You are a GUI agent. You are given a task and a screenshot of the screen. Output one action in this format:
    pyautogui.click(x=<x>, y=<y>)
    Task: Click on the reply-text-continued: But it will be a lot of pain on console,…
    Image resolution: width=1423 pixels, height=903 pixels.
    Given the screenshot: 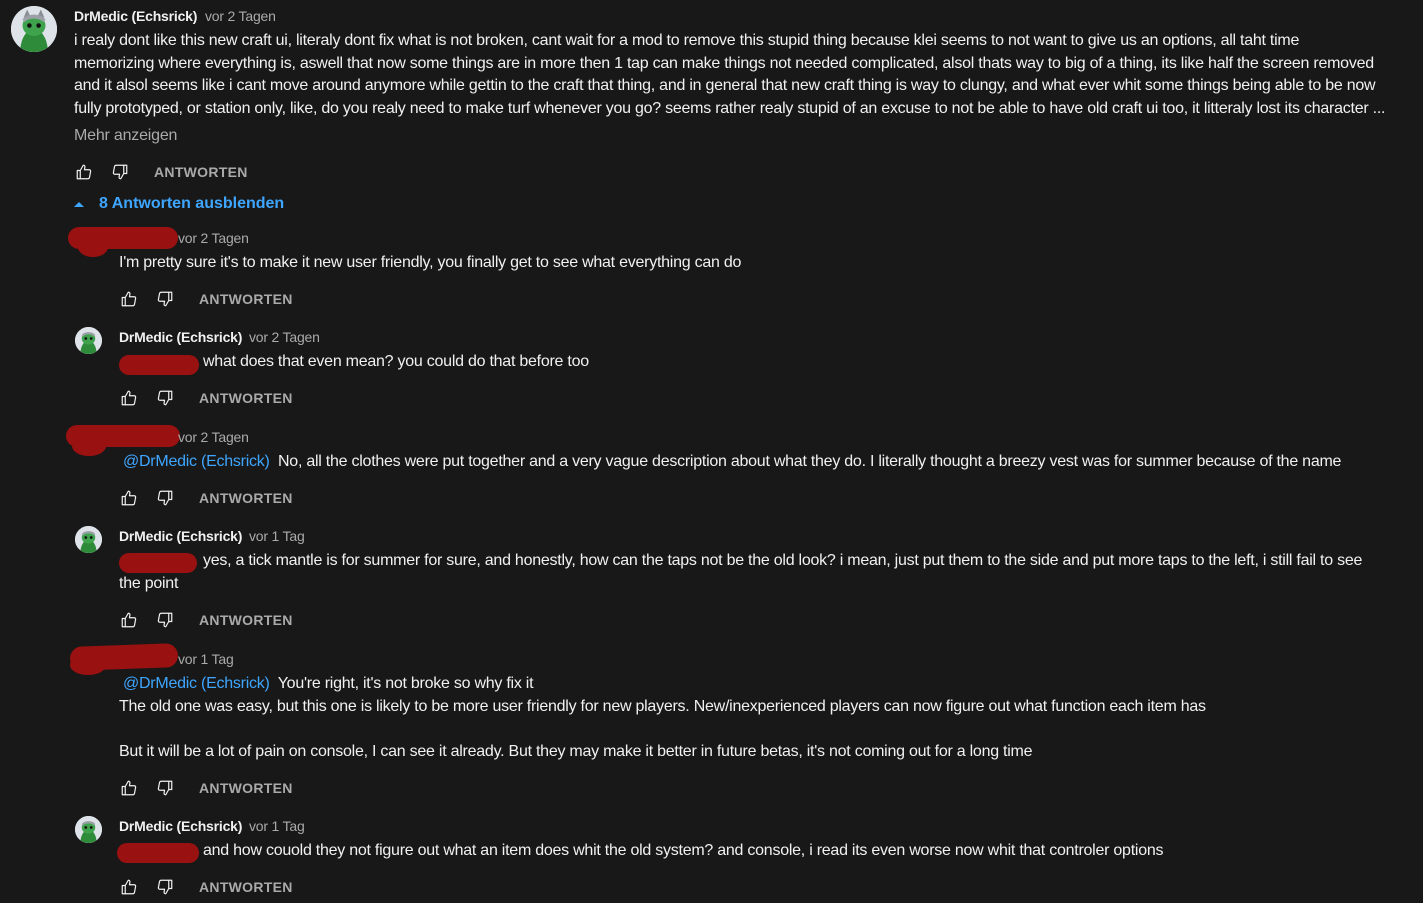 What is the action you would take?
    pyautogui.click(x=576, y=751)
    